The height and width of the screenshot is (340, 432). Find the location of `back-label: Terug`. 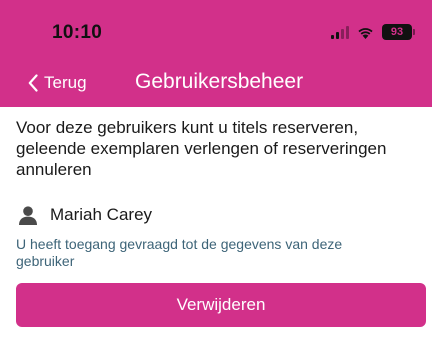

back-label: Terug is located at coordinates (65, 82).